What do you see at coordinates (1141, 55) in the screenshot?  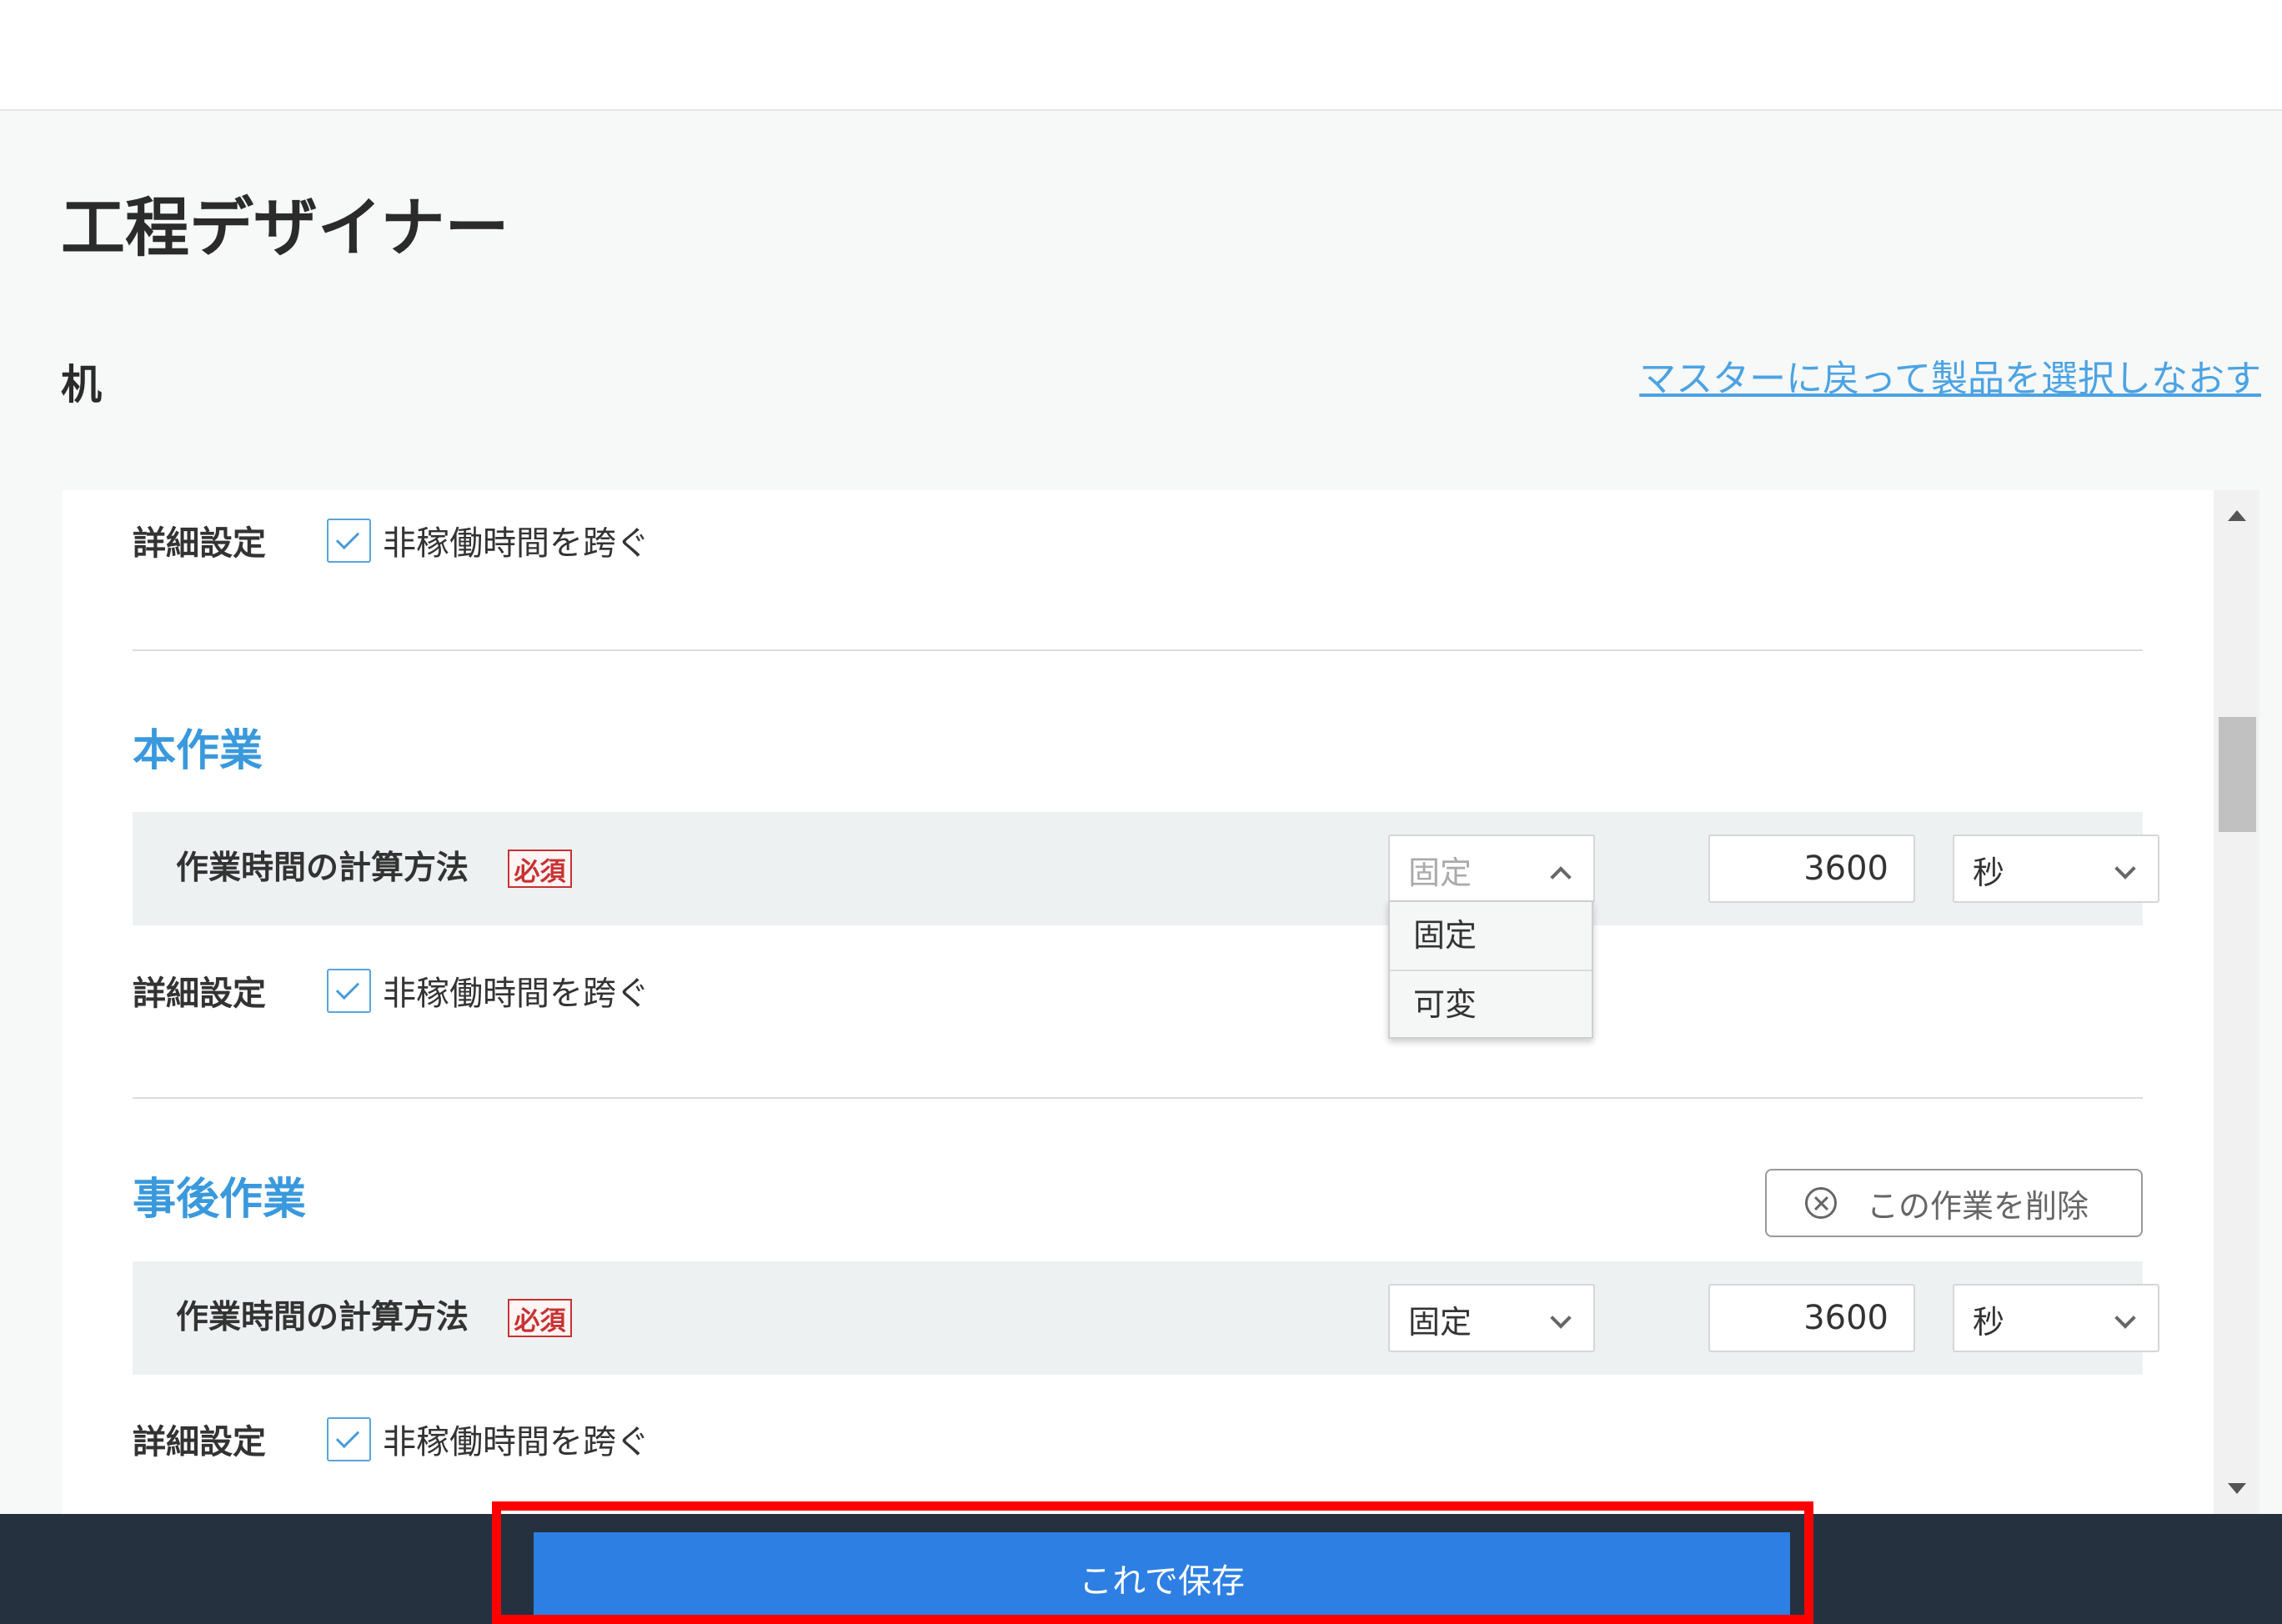 I see `top-bar` at bounding box center [1141, 55].